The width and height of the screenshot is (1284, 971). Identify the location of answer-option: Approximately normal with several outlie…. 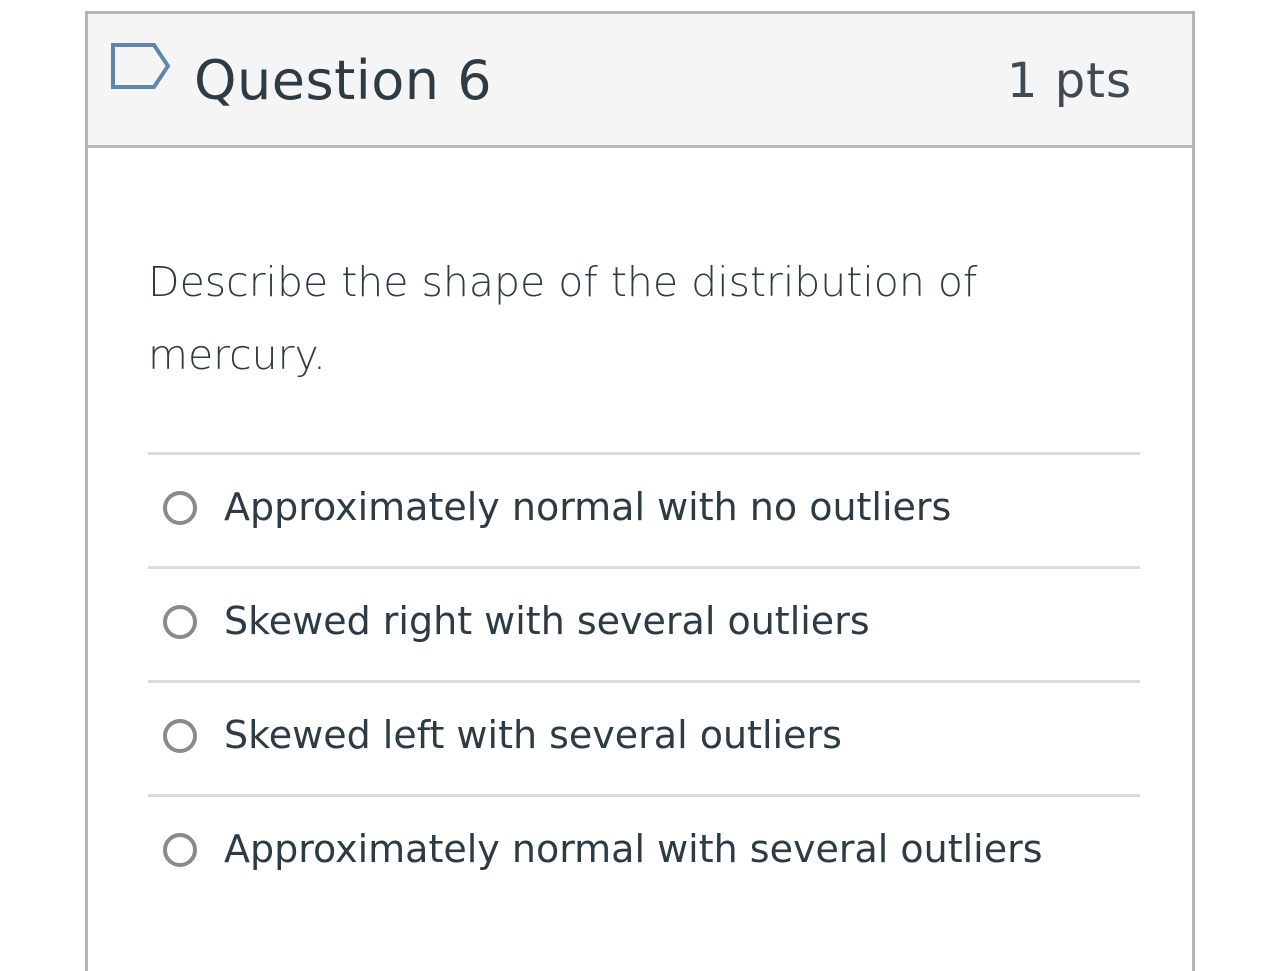
(644, 851).